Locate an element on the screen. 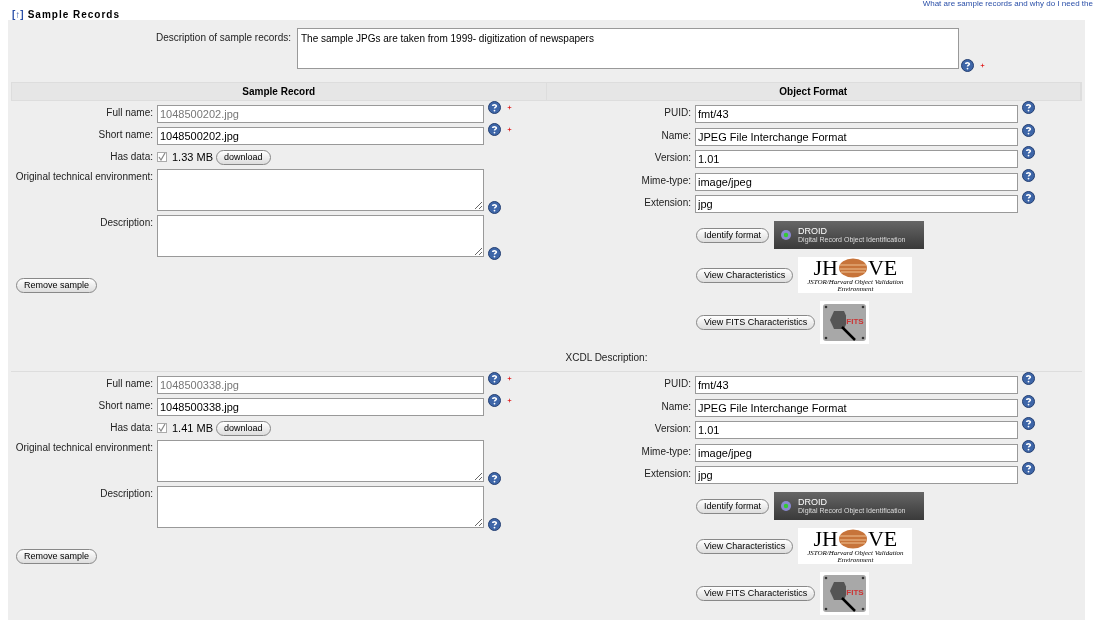  section-title: Sample Records is located at coordinates (74, 14).